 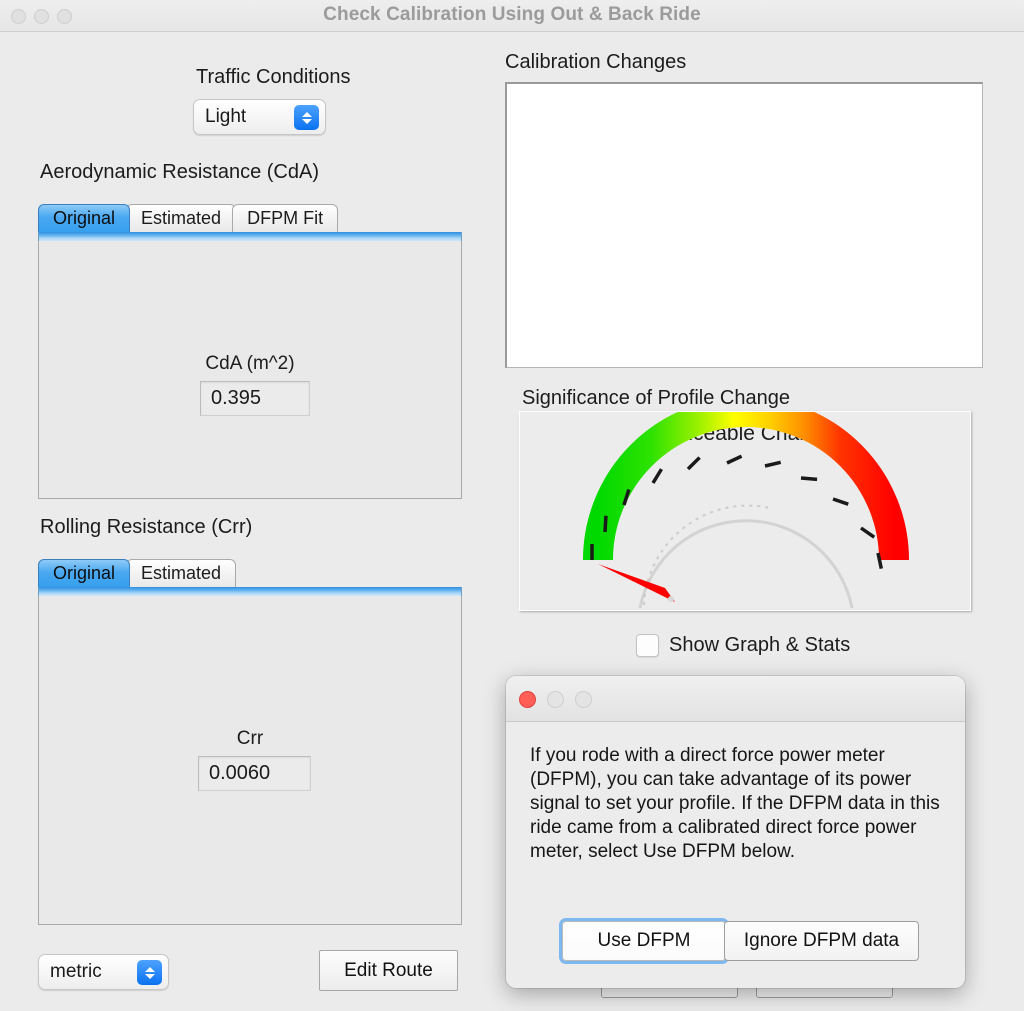 What do you see at coordinates (735, 699) in the screenshot?
I see `dfpm-dialog-titlebar` at bounding box center [735, 699].